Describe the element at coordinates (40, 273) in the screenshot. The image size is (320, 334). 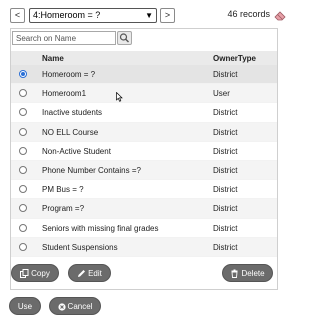
I see `copy-button-label: Copy` at that location.